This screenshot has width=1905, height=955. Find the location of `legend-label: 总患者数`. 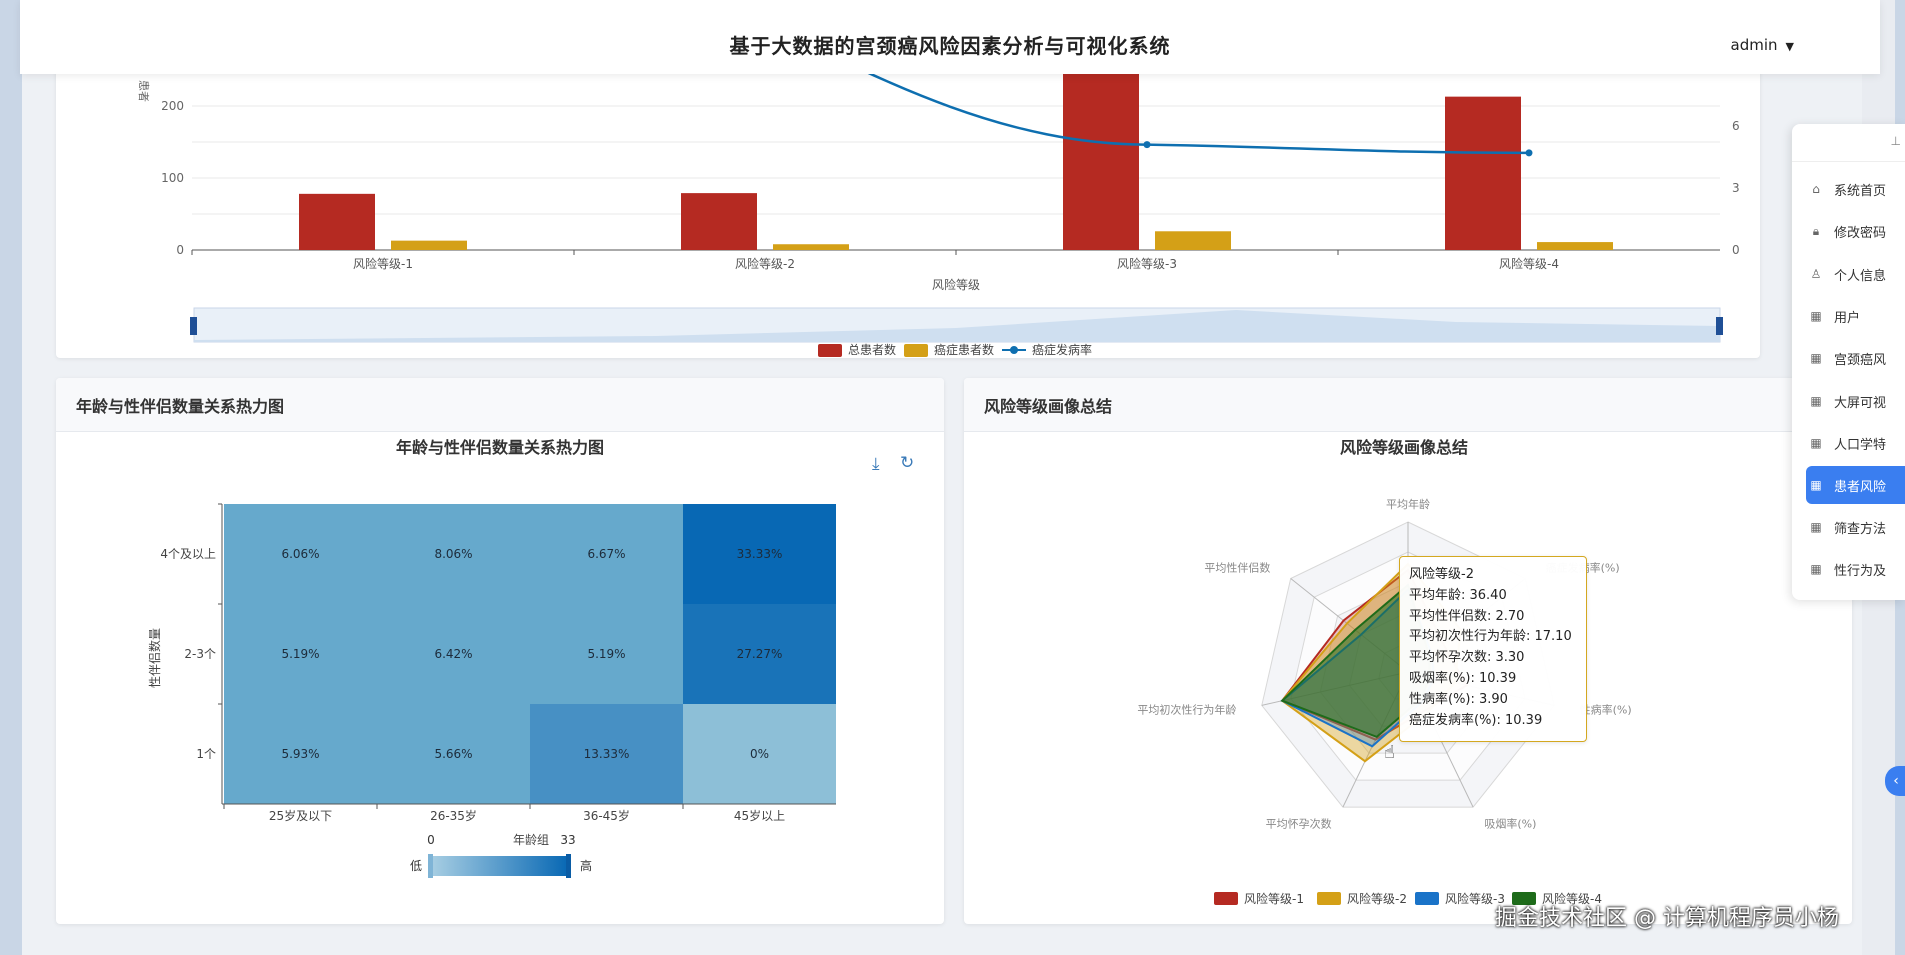

legend-label: 总患者数 is located at coordinates (872, 349).